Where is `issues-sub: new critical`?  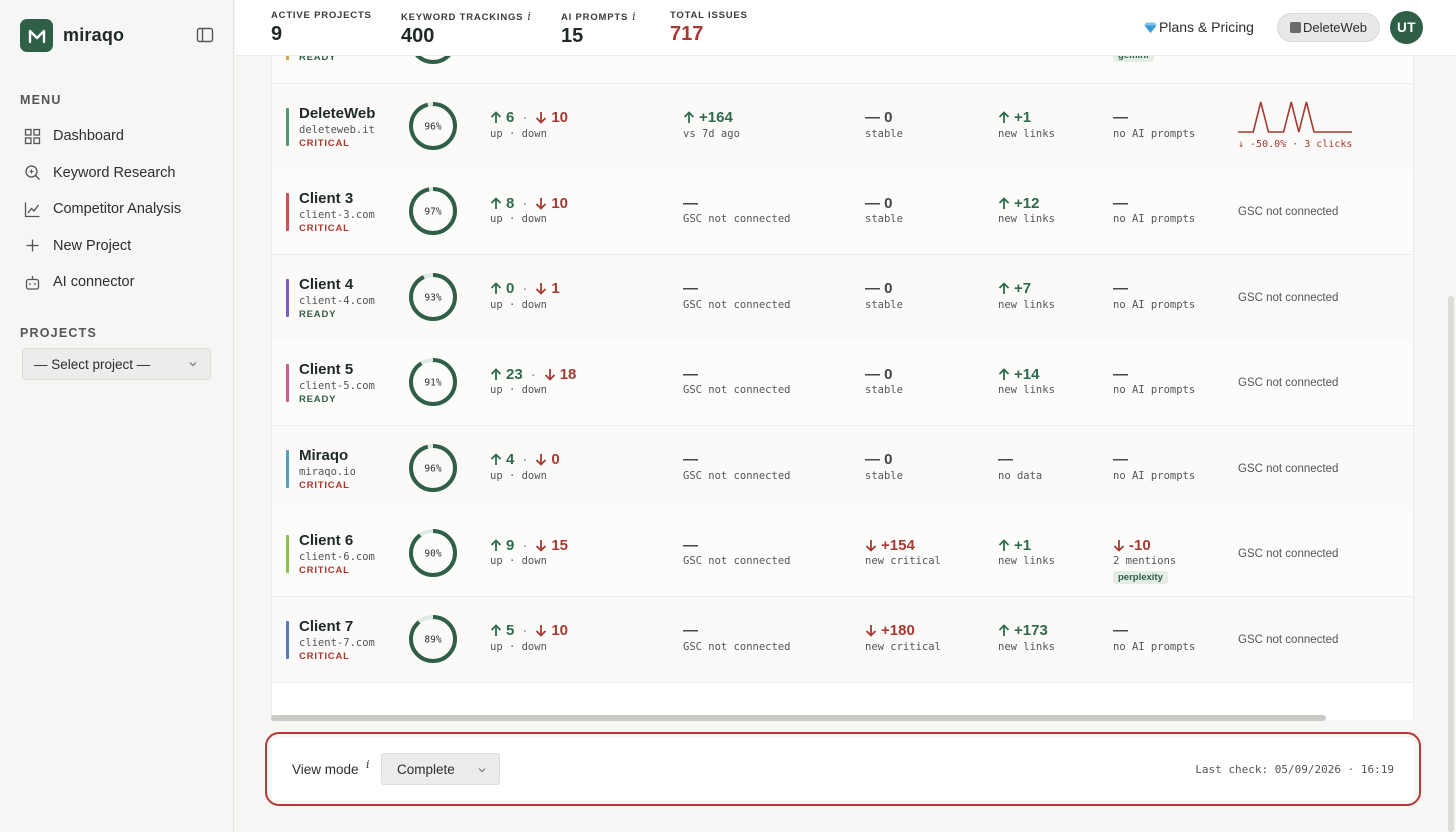
issues-sub: new critical is located at coordinates (903, 646).